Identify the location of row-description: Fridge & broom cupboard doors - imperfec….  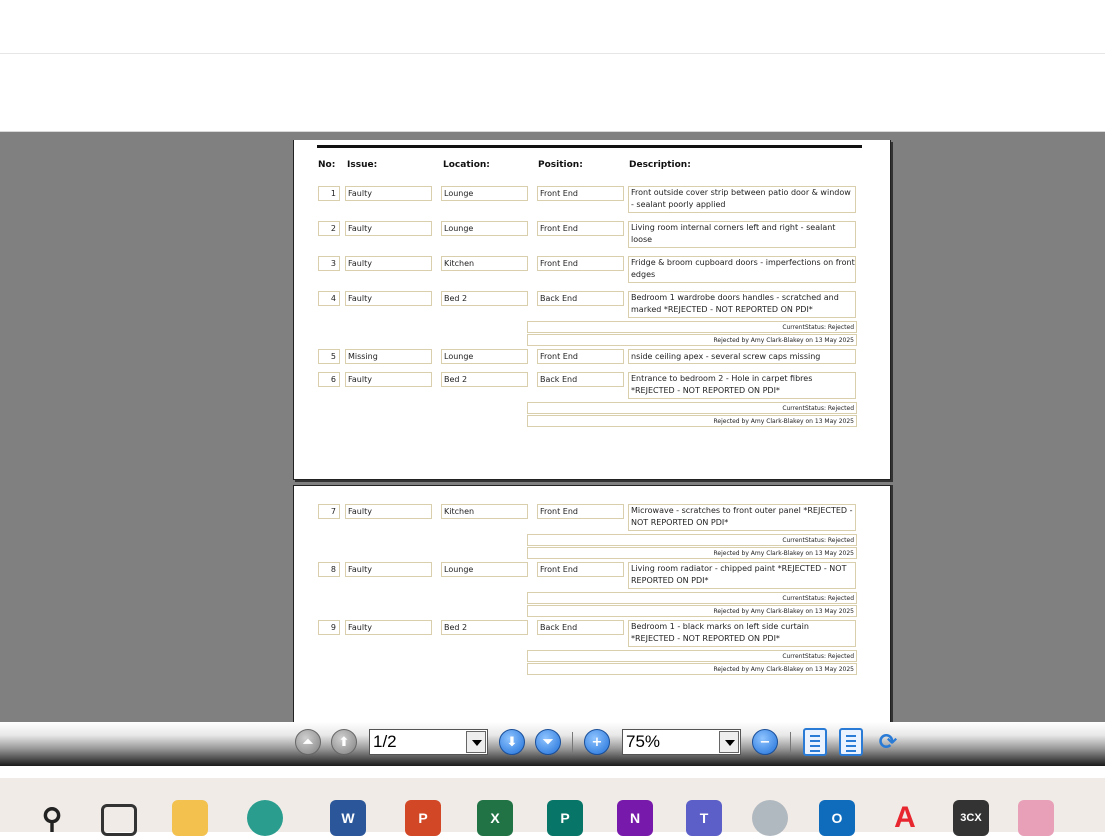
(742, 269).